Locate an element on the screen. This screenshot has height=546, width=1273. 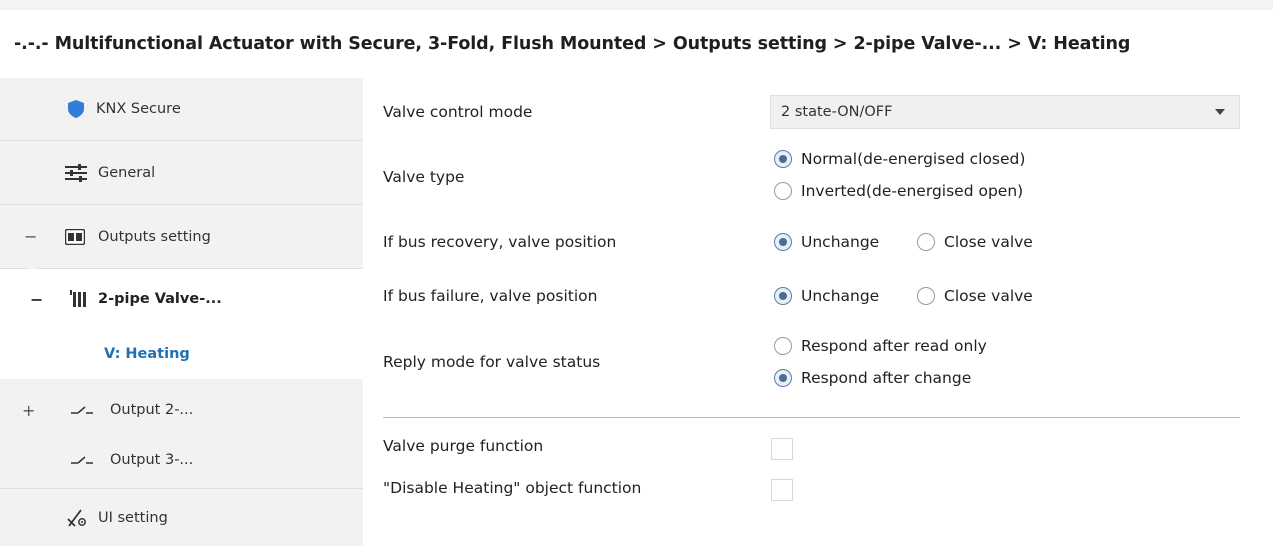
radio-label: Inverted(de-energised open) is located at coordinates (912, 191).